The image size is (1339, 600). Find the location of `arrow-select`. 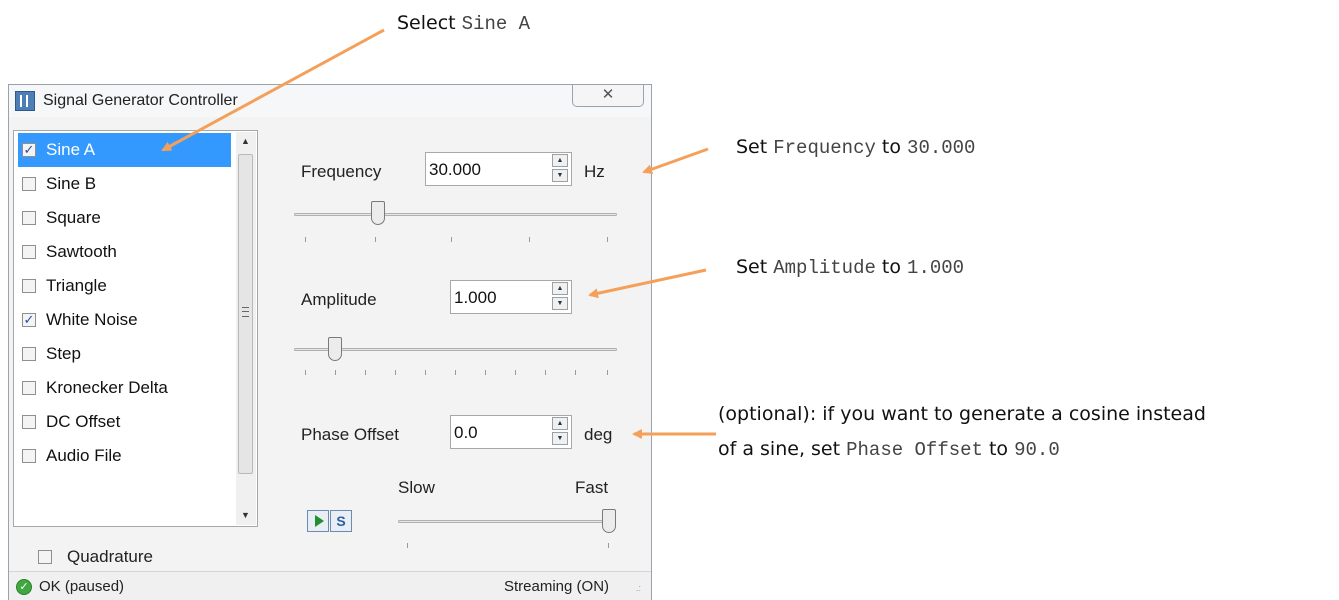

arrow-select is located at coordinates (273, 90).